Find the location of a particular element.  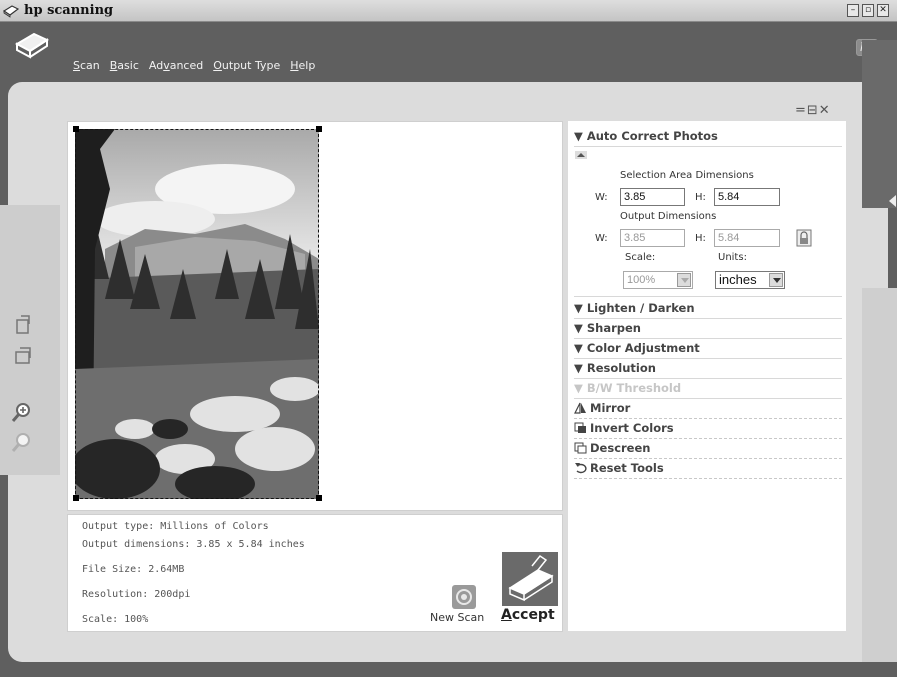

output-height-input: 5.84 is located at coordinates (747, 238).